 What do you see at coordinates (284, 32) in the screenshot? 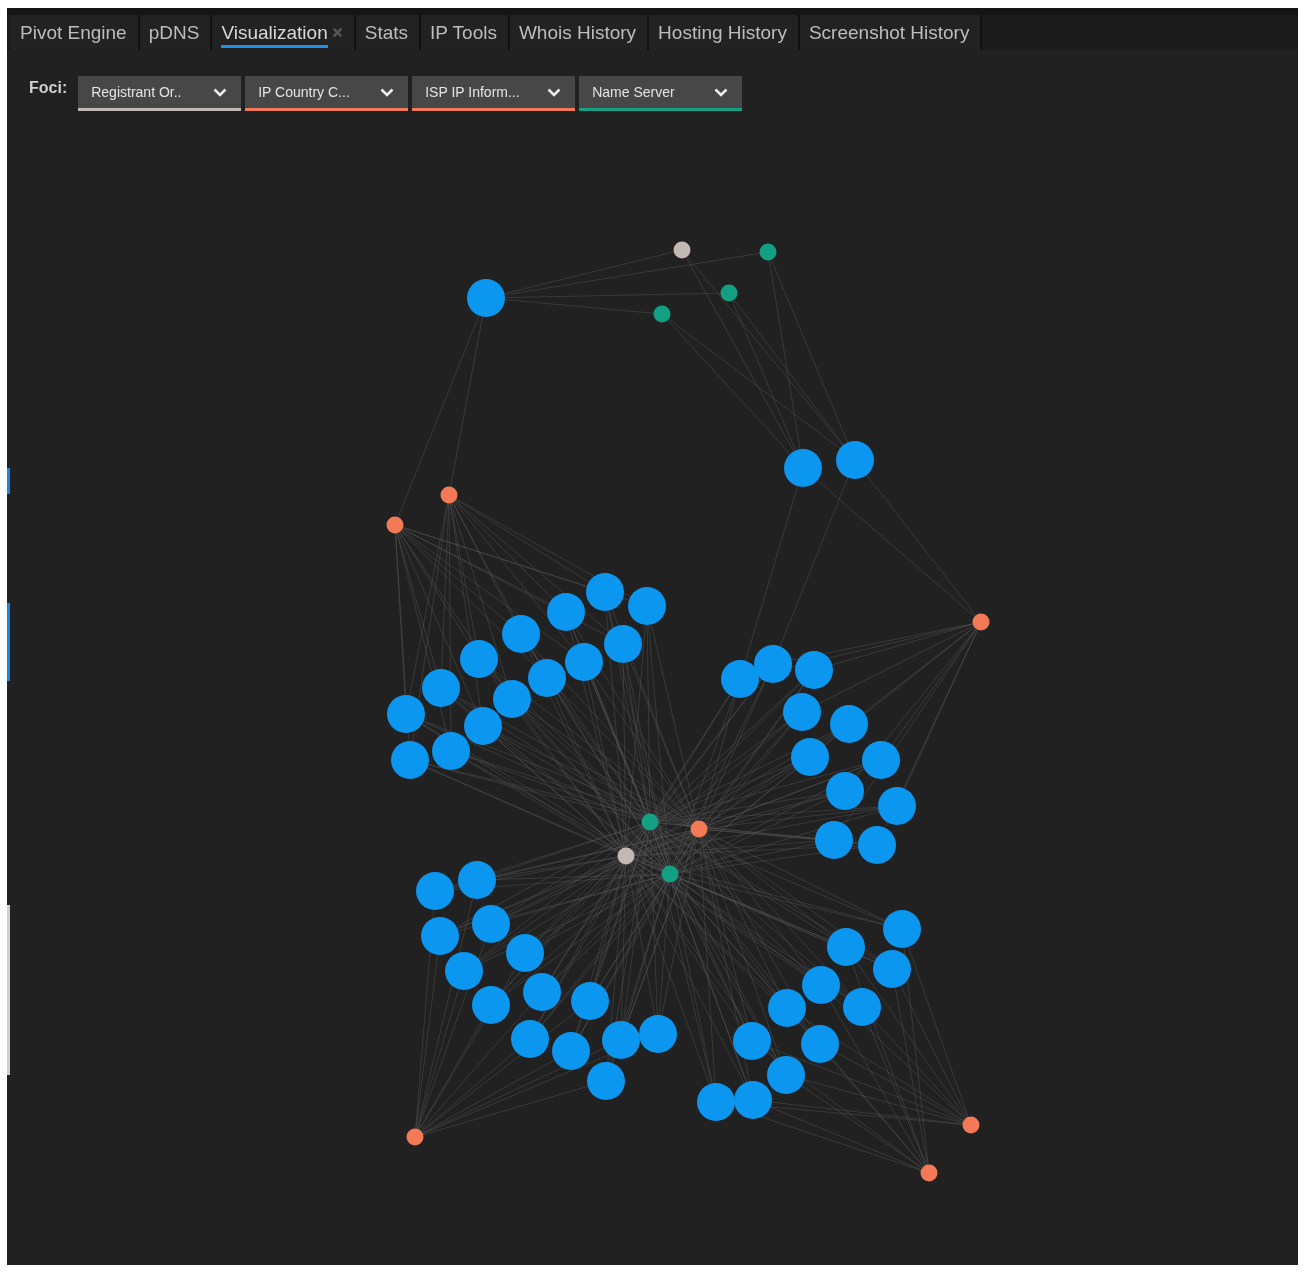
I see `tab: Visualization` at bounding box center [284, 32].